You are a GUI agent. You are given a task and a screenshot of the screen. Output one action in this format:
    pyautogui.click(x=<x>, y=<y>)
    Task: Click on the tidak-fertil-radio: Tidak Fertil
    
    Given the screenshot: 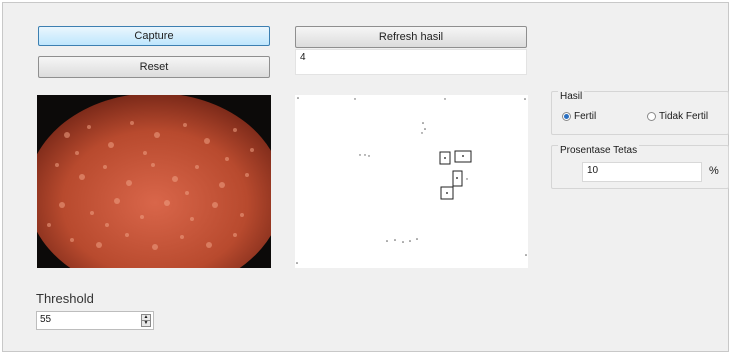 What is the action you would take?
    pyautogui.click(x=677, y=116)
    